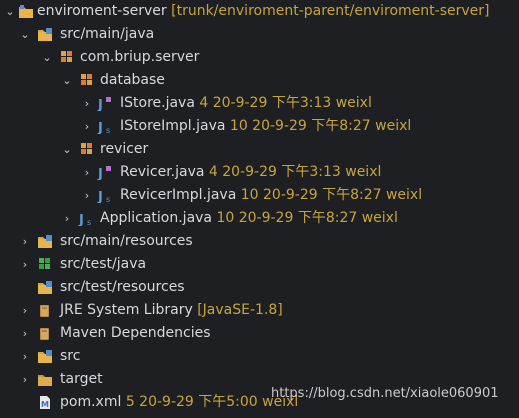  Describe the element at coordinates (107, 34) in the screenshot. I see `src-main-java-label: src/main/java` at that location.